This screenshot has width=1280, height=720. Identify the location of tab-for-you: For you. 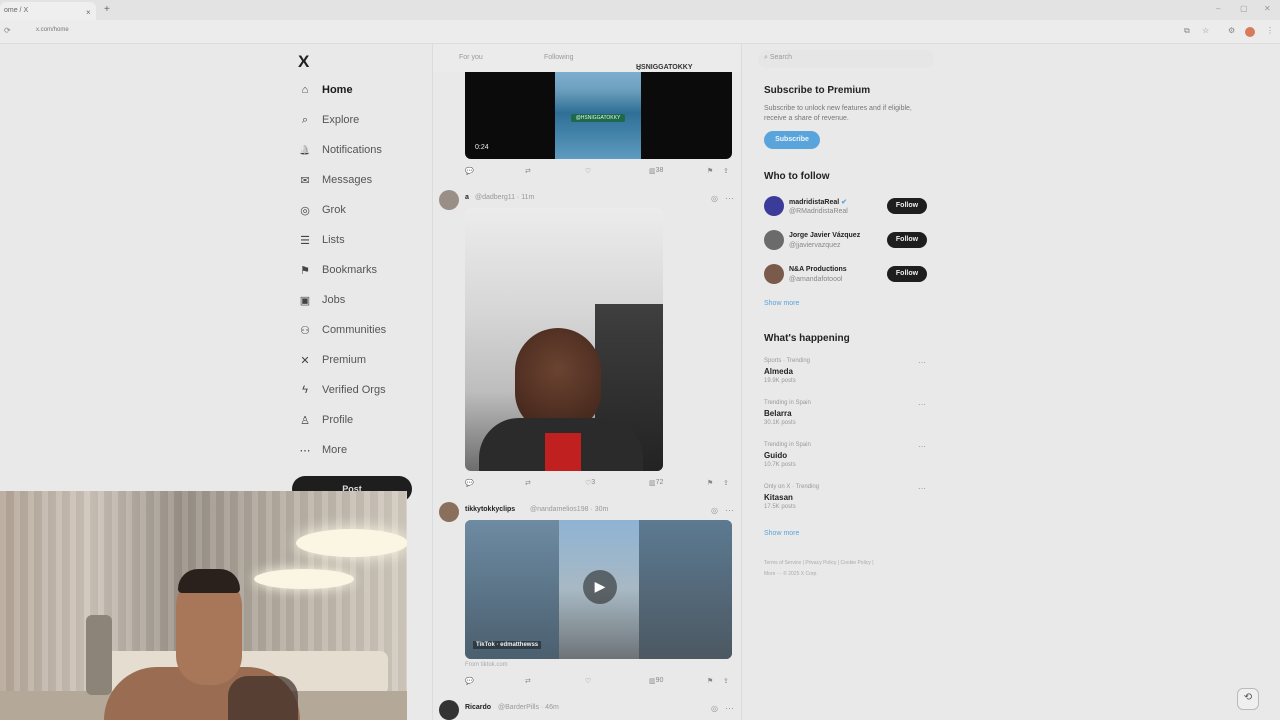
(471, 57).